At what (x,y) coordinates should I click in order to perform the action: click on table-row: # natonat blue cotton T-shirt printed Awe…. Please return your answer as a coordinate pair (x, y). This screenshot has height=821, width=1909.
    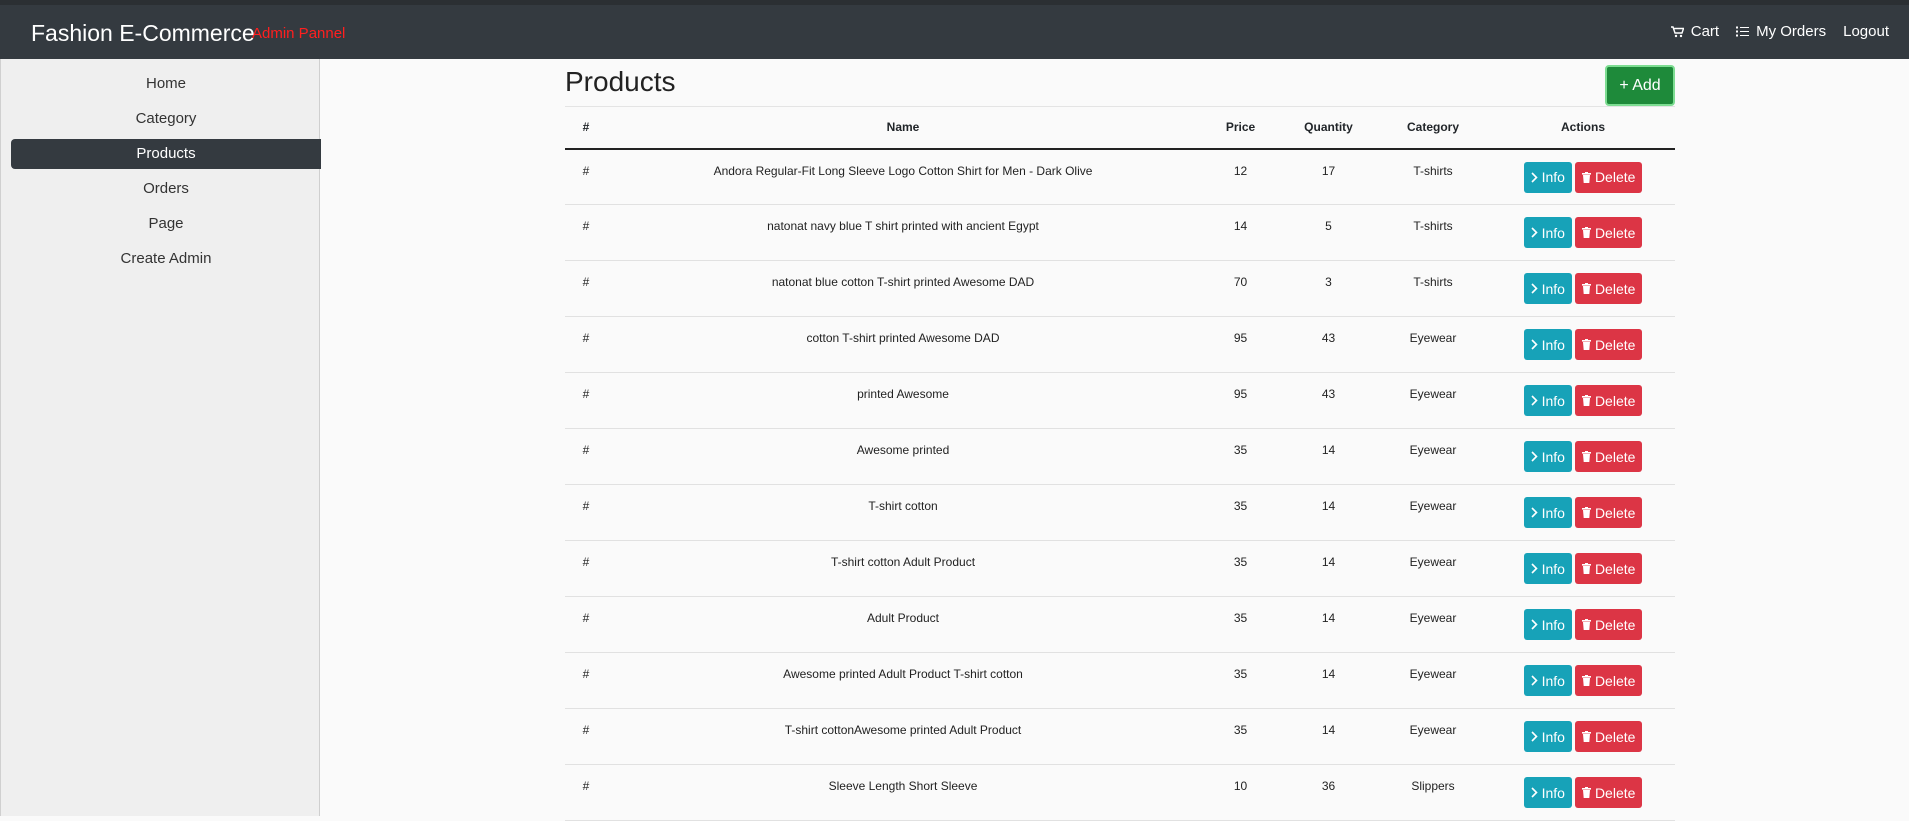
    Looking at the image, I should click on (1120, 288).